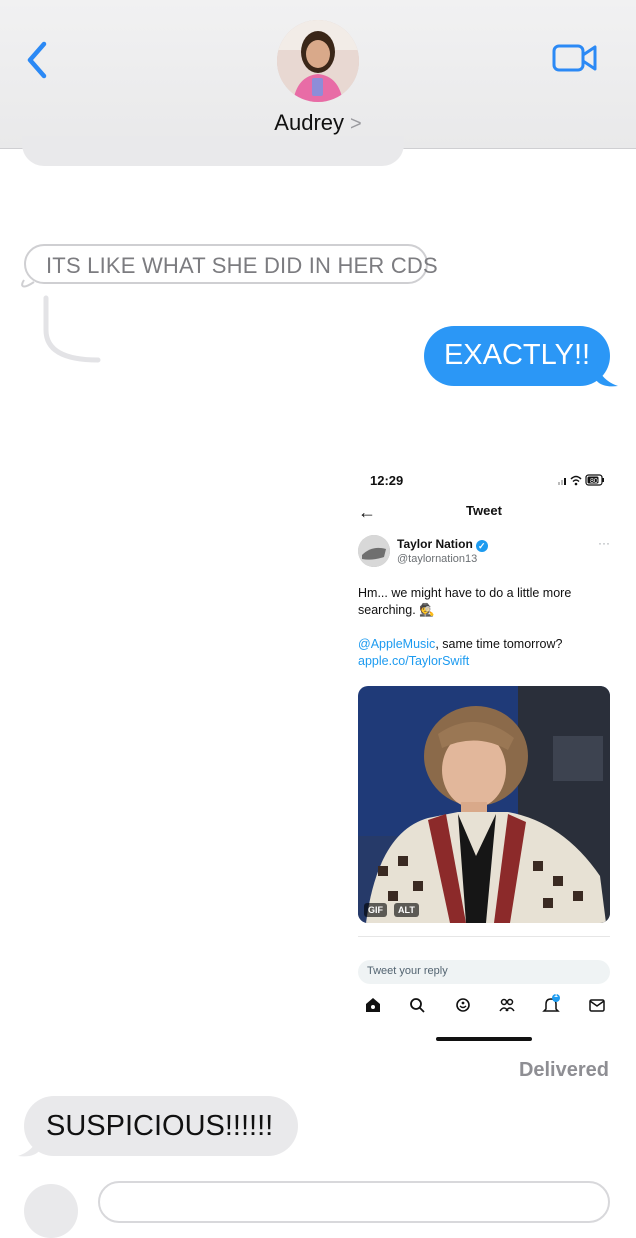  What do you see at coordinates (435, 544) in the screenshot?
I see `author-name: Taylor Nation` at bounding box center [435, 544].